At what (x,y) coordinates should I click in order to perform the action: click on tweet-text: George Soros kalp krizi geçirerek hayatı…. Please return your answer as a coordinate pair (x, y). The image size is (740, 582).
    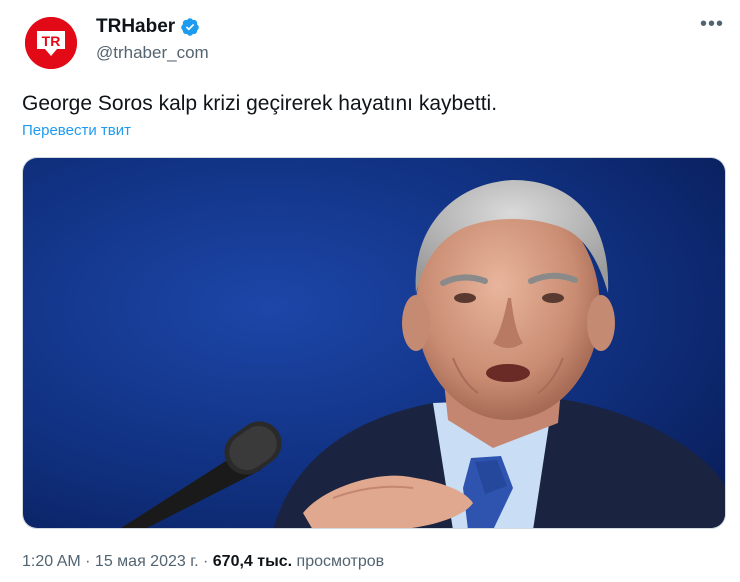
    Looking at the image, I should click on (260, 103).